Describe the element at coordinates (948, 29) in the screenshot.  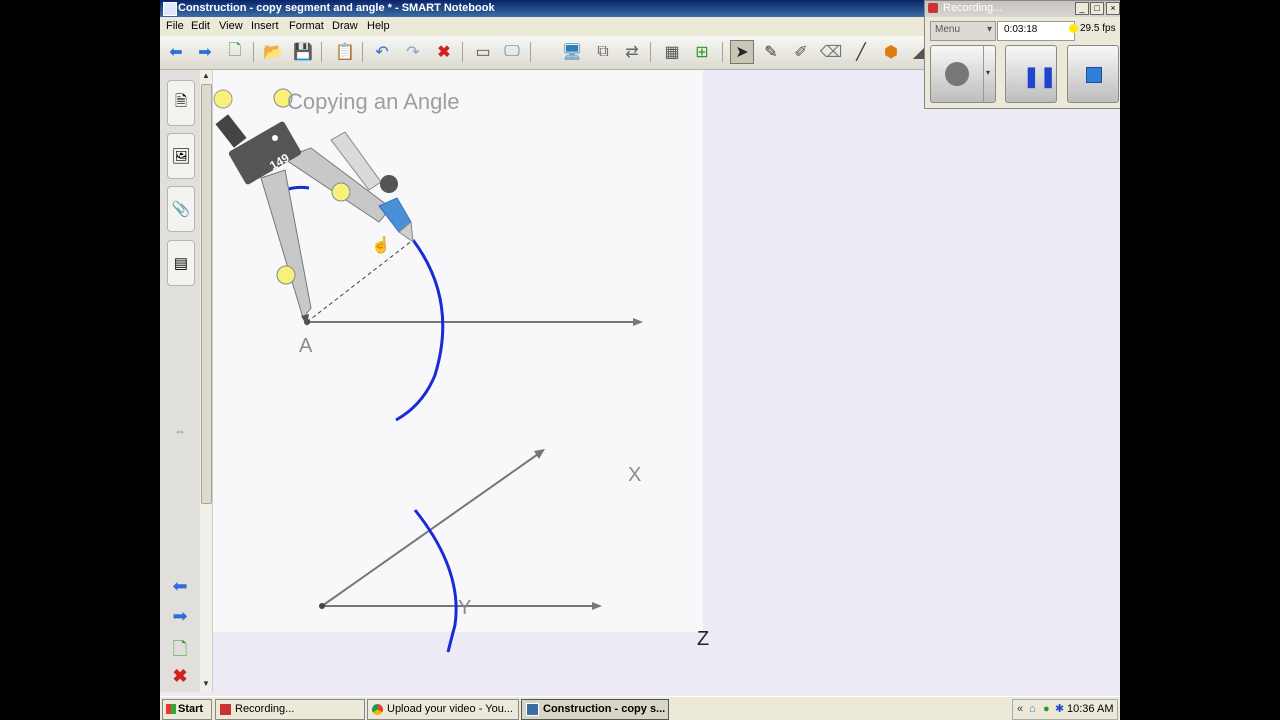
I see `recorder-menu-label: Menu` at that location.